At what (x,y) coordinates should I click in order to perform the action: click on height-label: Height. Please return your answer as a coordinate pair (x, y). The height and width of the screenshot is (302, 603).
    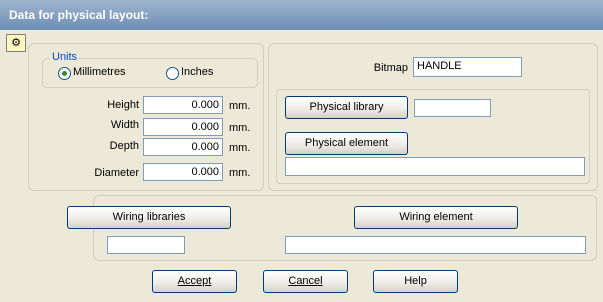
    Looking at the image, I should click on (123, 105).